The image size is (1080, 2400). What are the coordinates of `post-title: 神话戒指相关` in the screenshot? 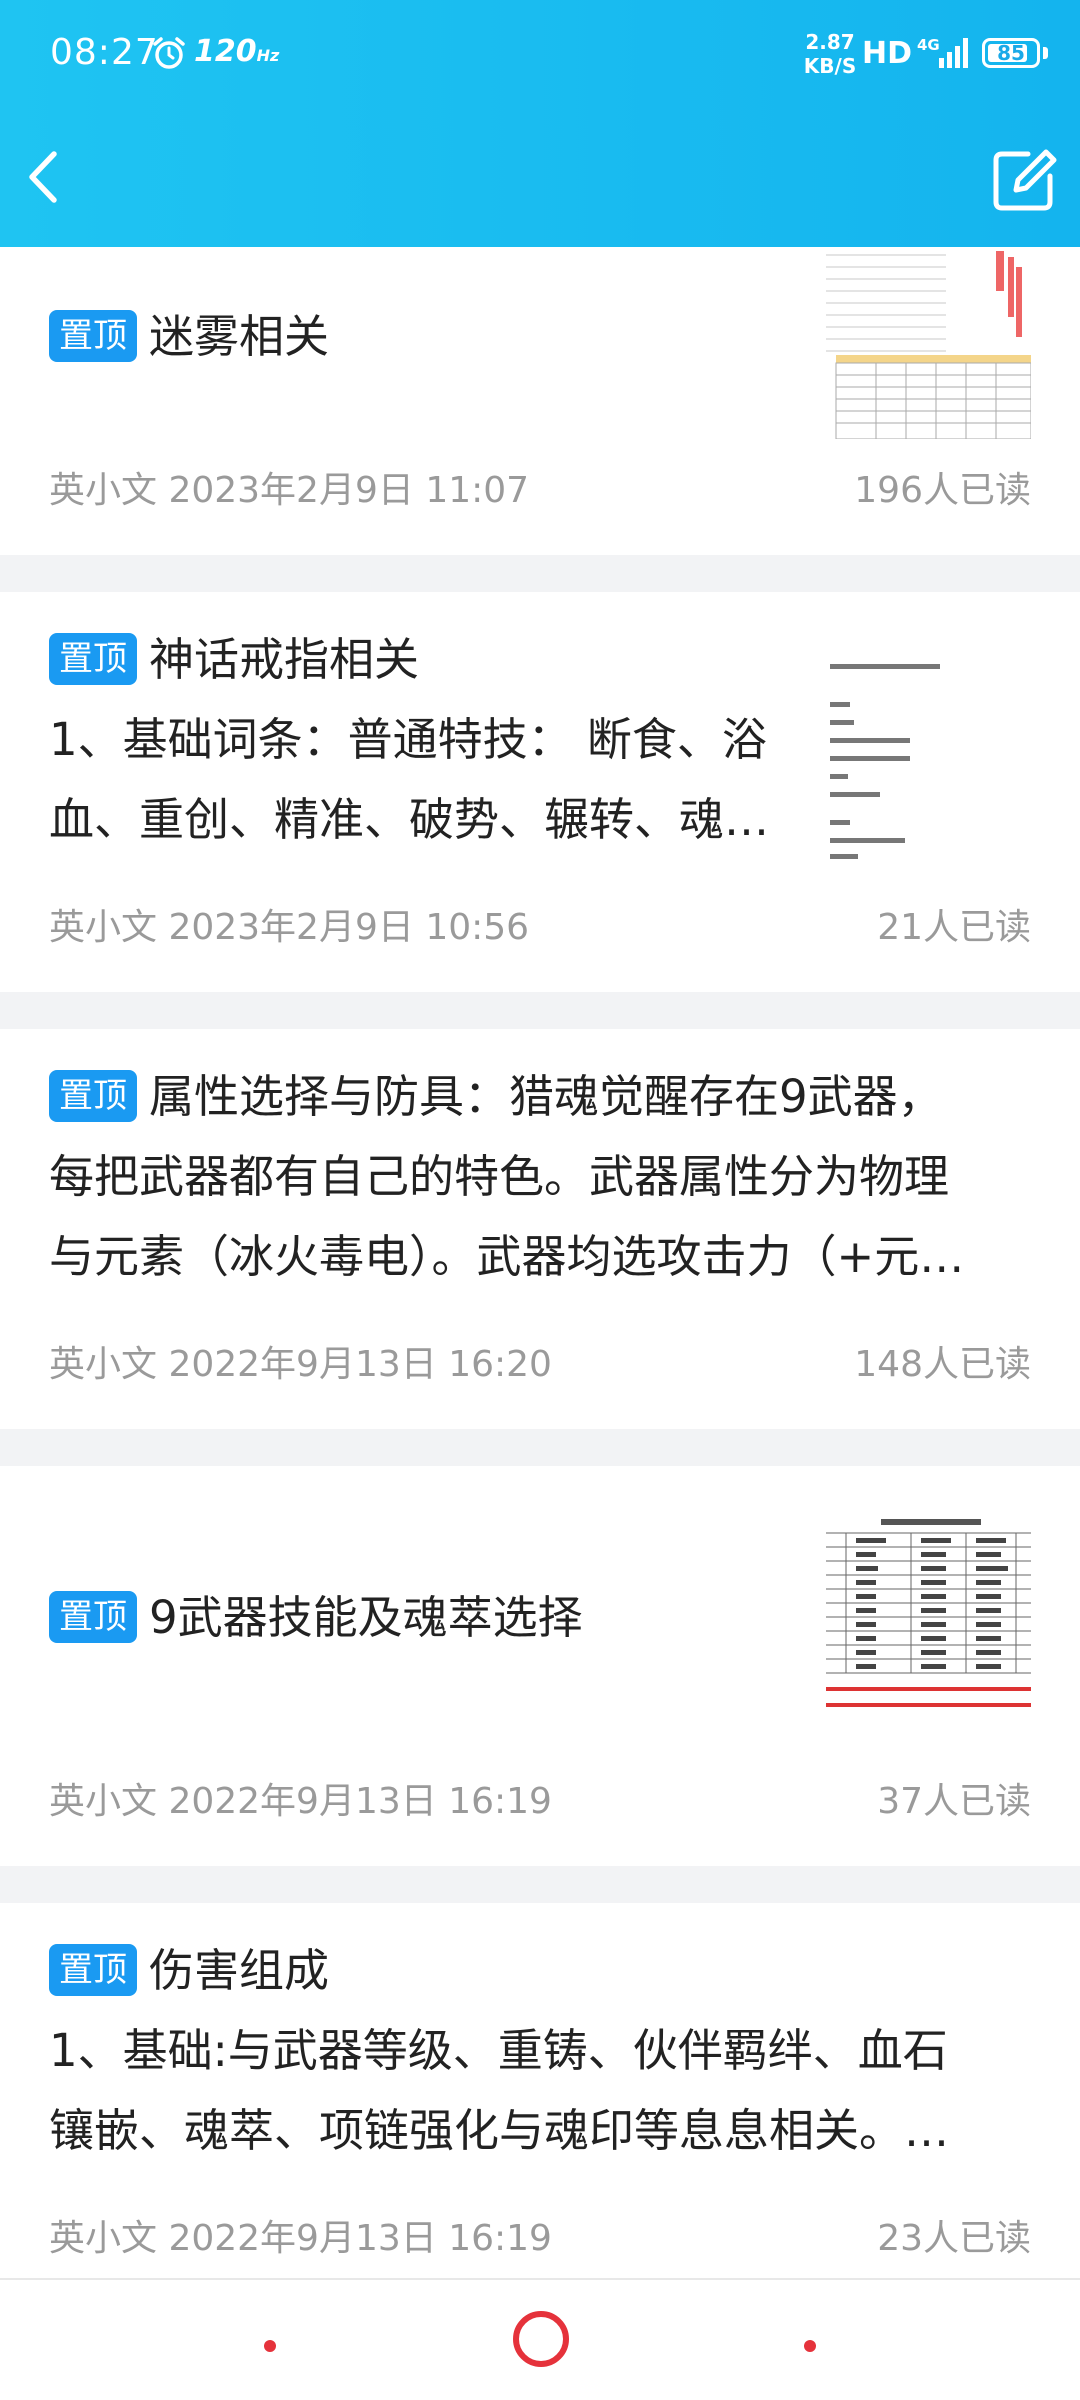 It's located at (284, 659).